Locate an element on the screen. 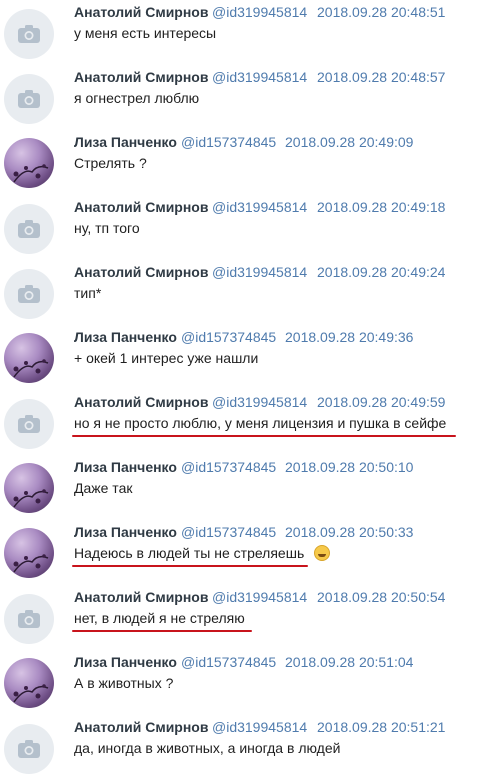  message-text: ну, тп того is located at coordinates (107, 228).